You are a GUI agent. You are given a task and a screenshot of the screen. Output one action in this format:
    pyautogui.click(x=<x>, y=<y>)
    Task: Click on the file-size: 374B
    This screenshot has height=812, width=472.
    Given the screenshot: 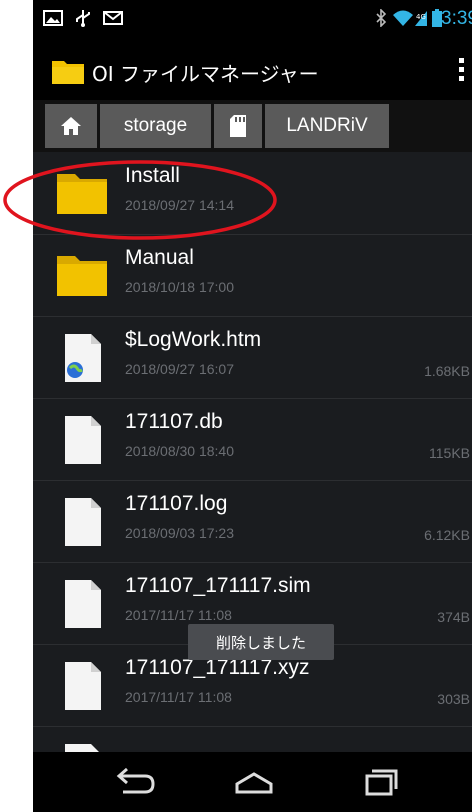 What is the action you would take?
    pyautogui.click(x=453, y=617)
    